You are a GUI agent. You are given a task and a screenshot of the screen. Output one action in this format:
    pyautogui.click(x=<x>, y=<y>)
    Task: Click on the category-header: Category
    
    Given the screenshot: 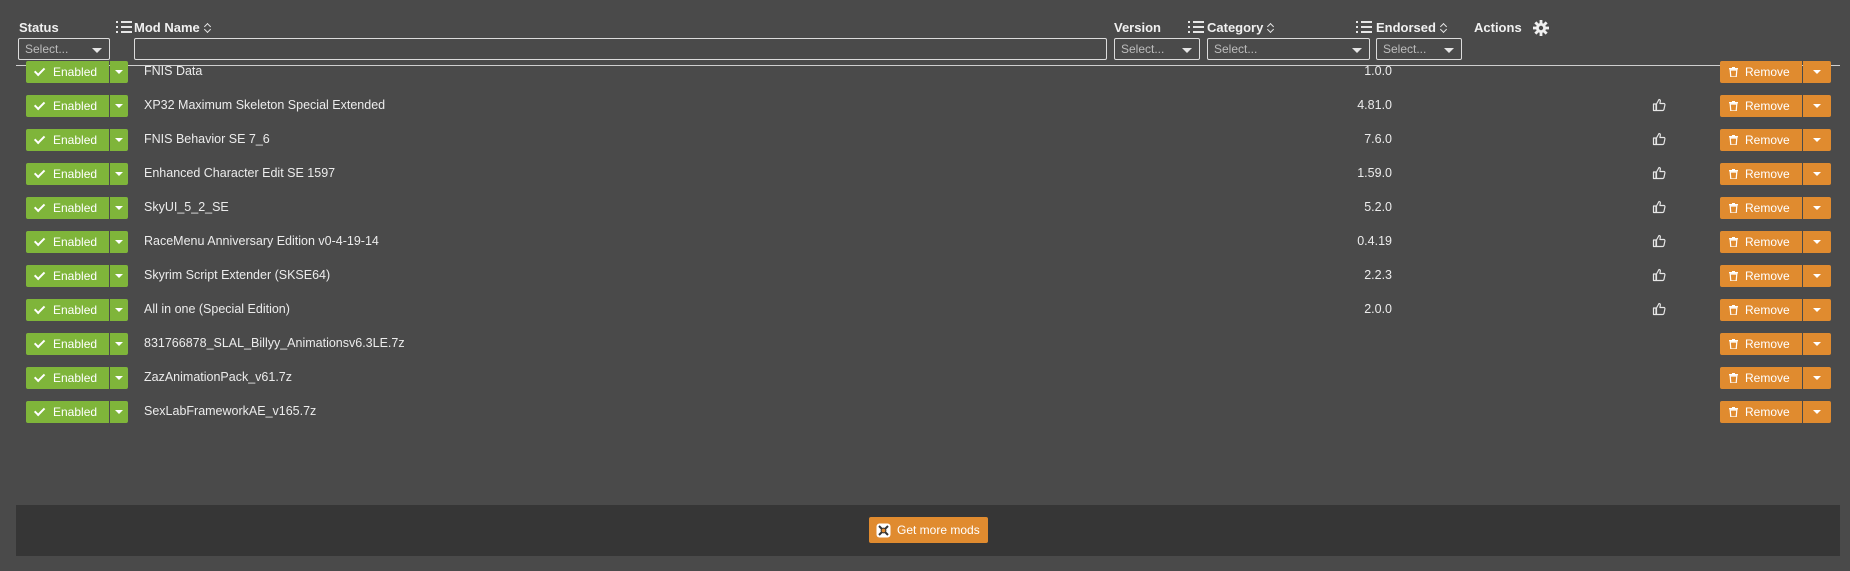 What is the action you would take?
    pyautogui.click(x=1241, y=27)
    